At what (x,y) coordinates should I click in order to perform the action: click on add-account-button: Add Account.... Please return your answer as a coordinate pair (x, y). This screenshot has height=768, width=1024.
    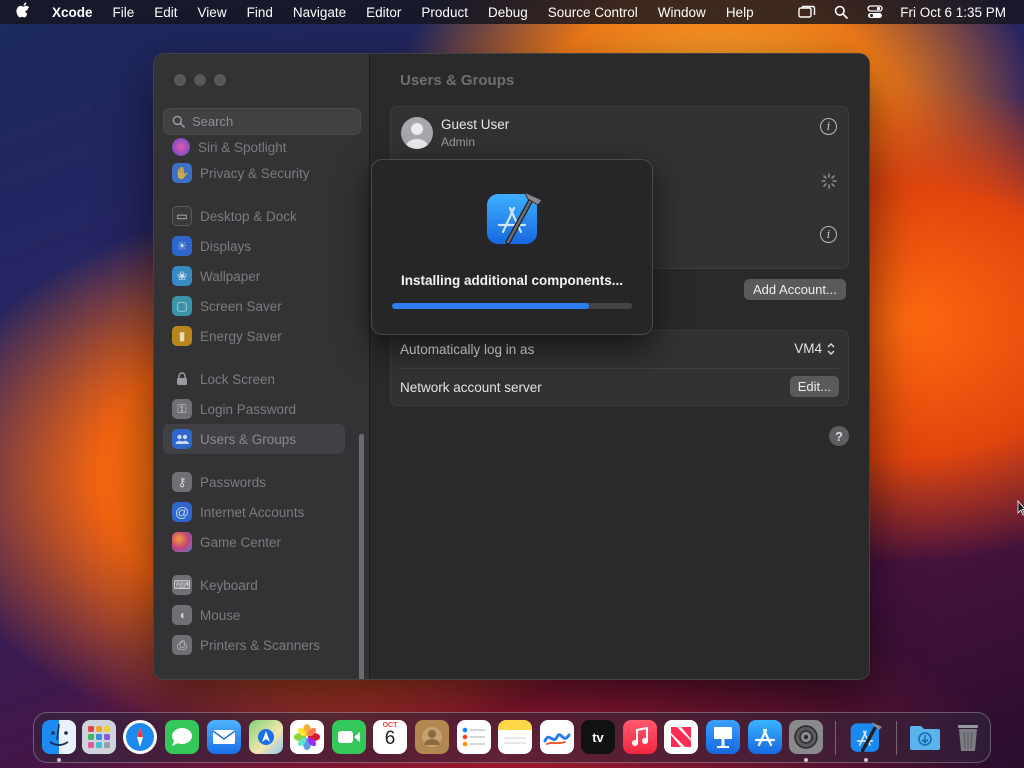
    Looking at the image, I should click on (795, 289).